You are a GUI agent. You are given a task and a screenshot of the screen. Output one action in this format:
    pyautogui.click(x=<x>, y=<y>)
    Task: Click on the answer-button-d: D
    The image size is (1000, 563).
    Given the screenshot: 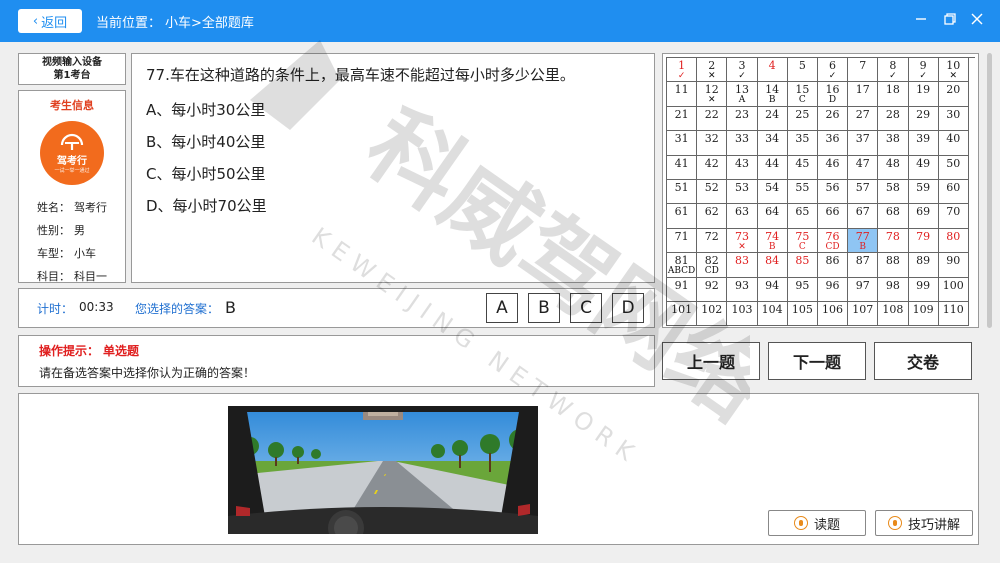 What is the action you would take?
    pyautogui.click(x=628, y=308)
    